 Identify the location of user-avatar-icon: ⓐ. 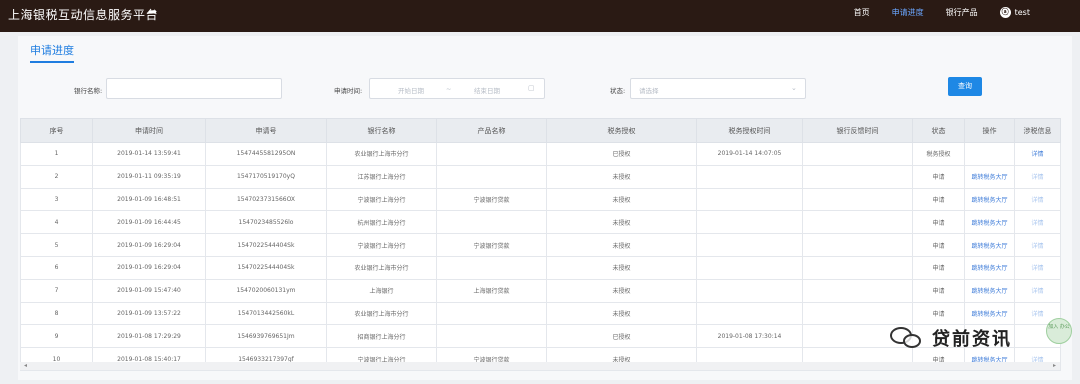
(1005, 12).